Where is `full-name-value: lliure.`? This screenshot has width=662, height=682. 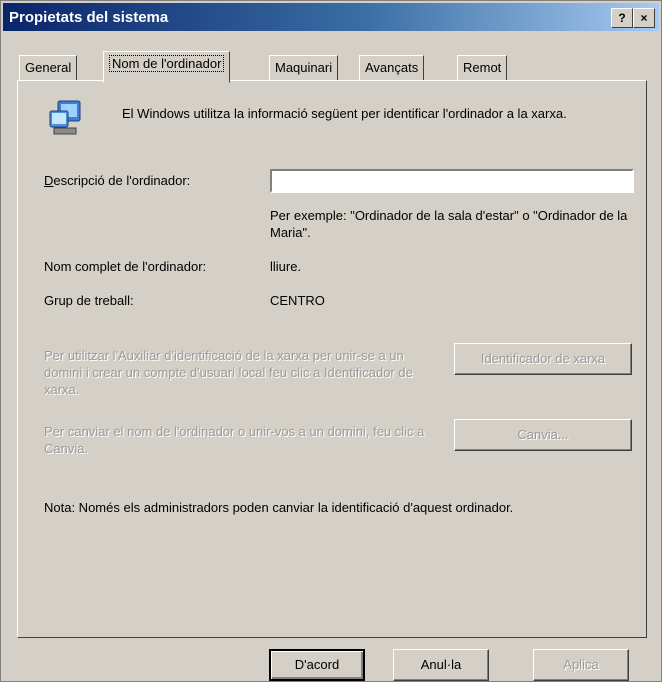 full-name-value: lliure. is located at coordinates (286, 266).